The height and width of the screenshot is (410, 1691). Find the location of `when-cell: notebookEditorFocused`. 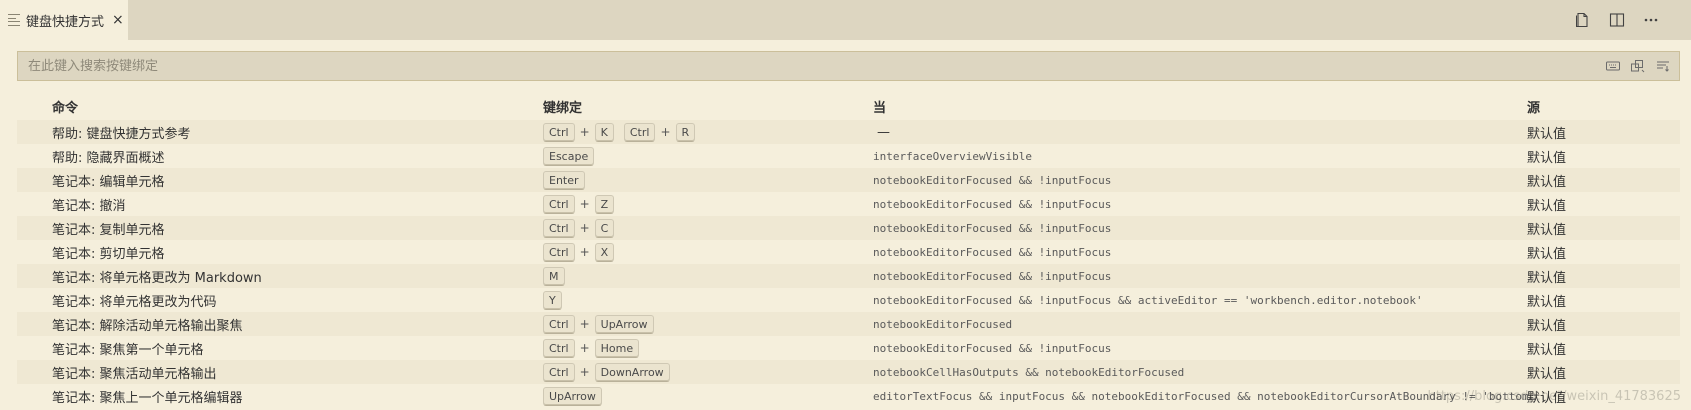

when-cell: notebookEditorFocused is located at coordinates (943, 324).